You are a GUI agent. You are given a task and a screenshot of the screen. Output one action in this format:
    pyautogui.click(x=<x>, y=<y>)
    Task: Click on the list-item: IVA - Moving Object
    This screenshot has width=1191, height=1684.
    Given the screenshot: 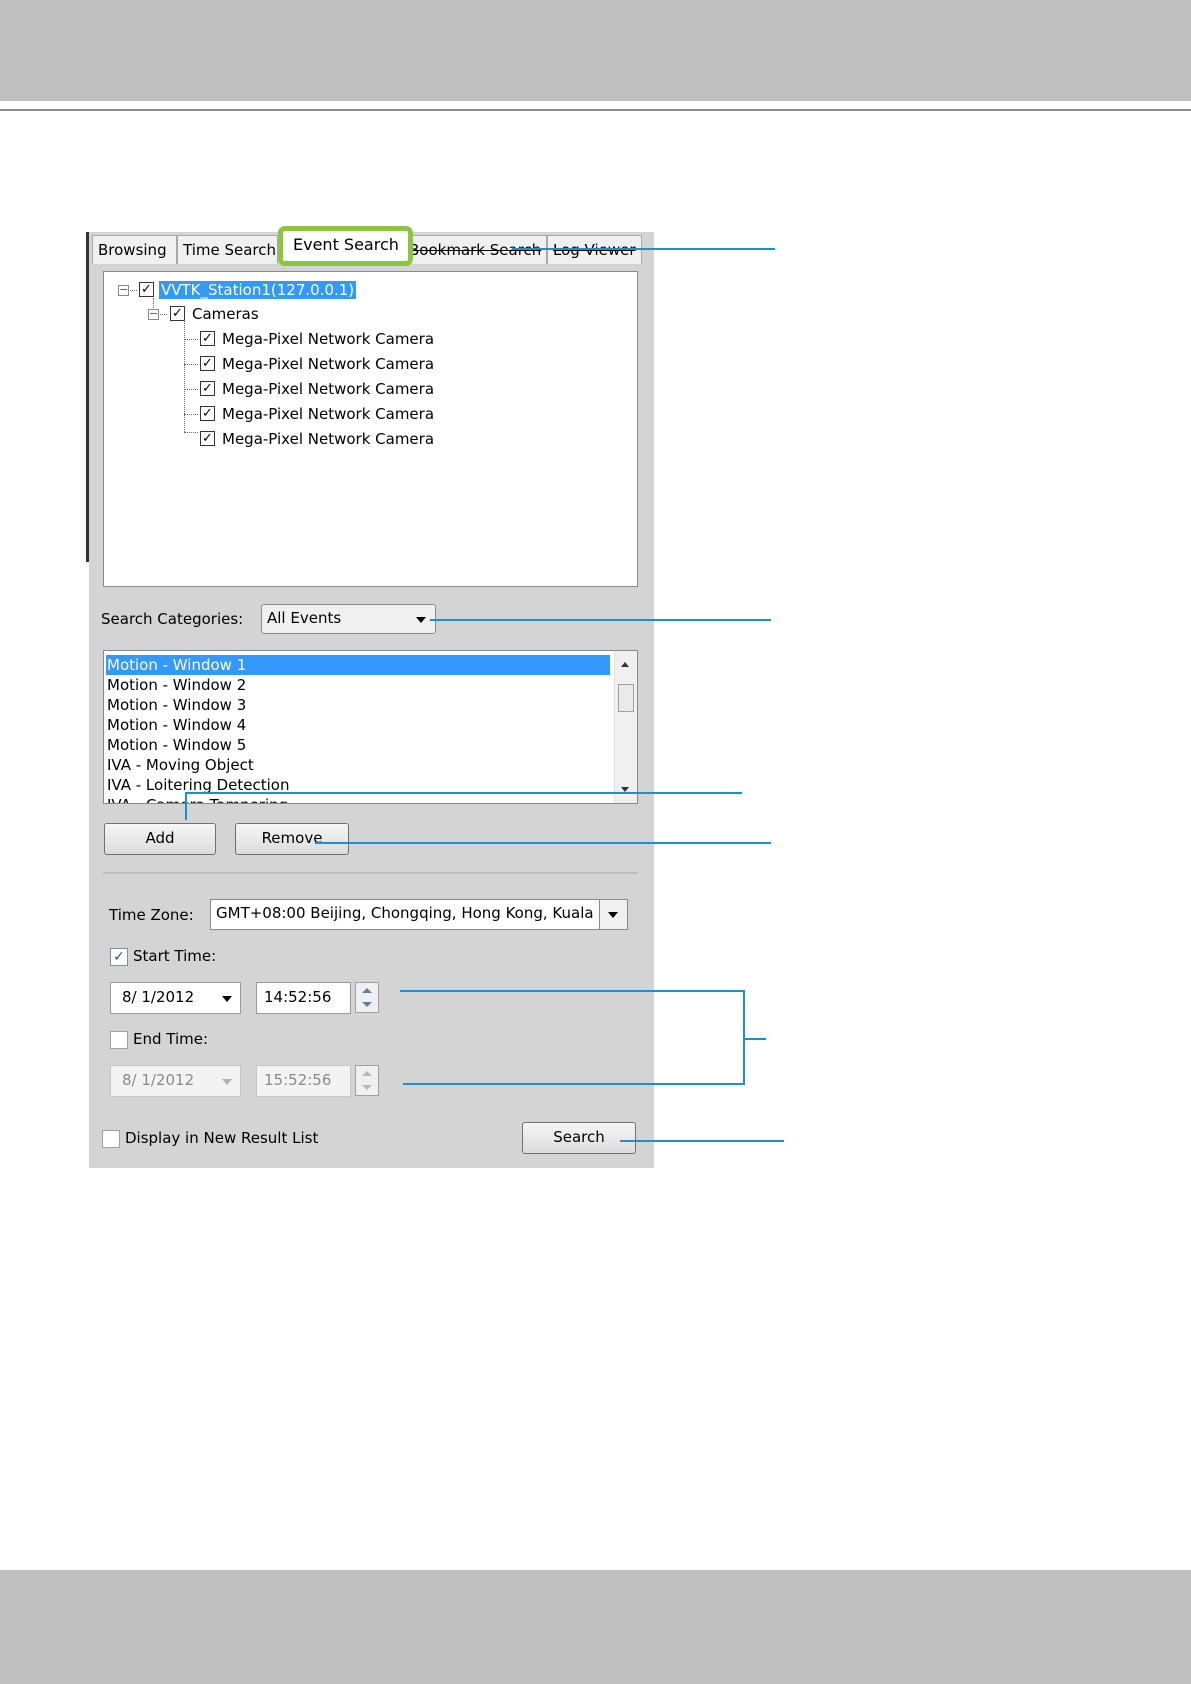 What is the action you would take?
    pyautogui.click(x=180, y=765)
    